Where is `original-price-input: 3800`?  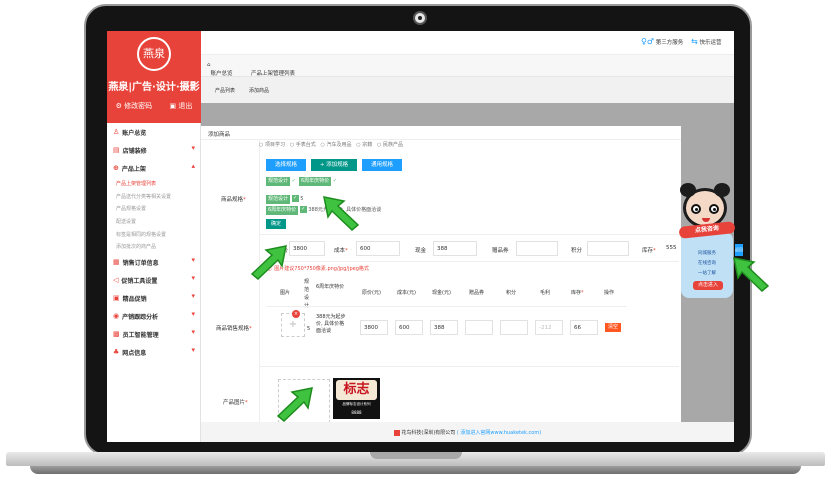 original-price-input: 3800 is located at coordinates (307, 248).